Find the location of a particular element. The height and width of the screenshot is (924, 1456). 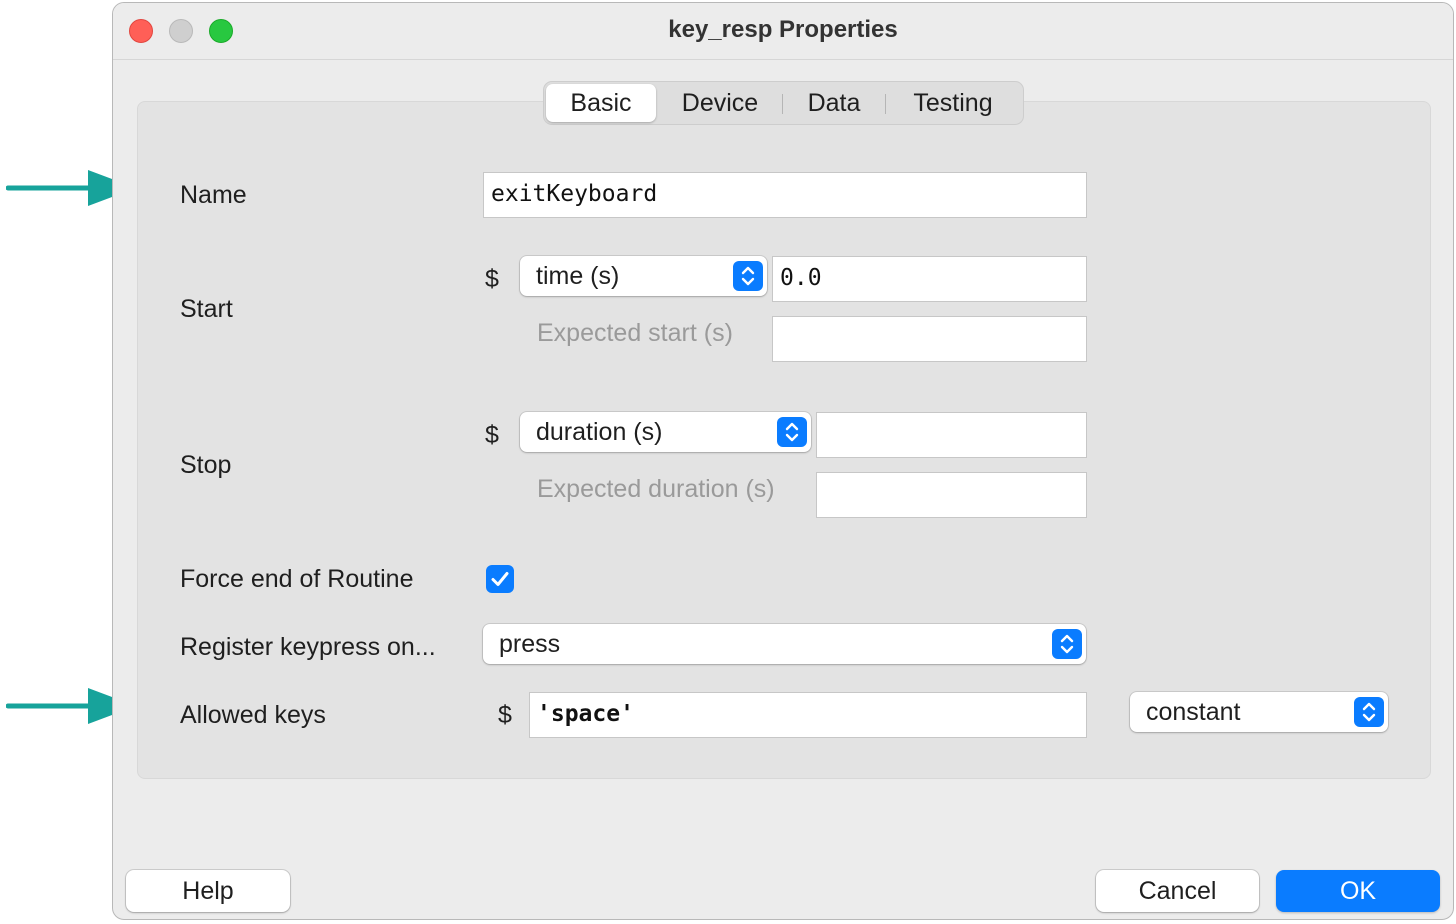

start-type-value: time (s) is located at coordinates (578, 276).